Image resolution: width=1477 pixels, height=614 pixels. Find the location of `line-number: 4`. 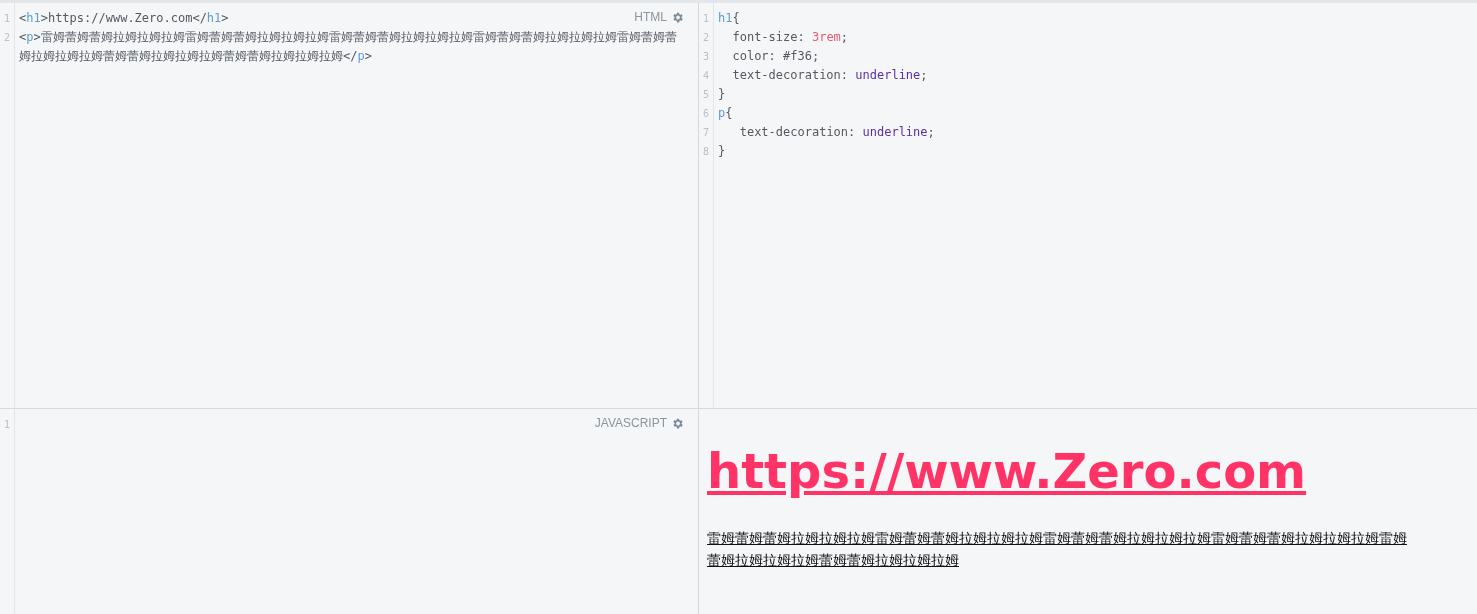

line-number: 4 is located at coordinates (706, 76).